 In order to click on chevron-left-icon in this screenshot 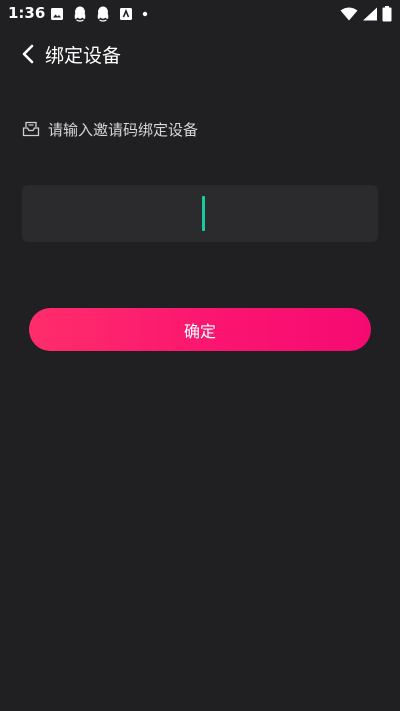, I will do `click(28, 56)`.